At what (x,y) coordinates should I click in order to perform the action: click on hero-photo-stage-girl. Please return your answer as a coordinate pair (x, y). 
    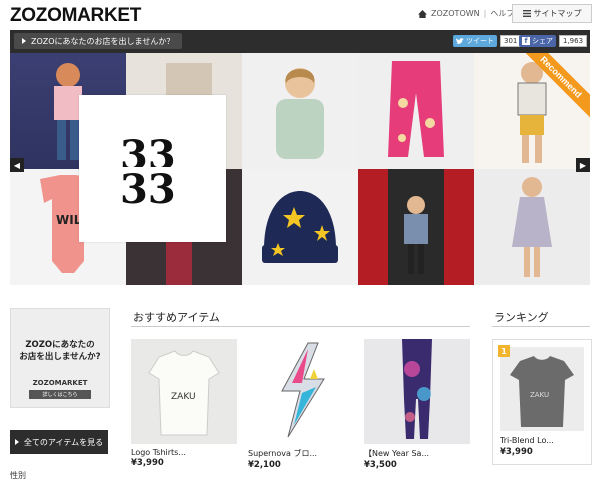
    Looking at the image, I should click on (416, 227).